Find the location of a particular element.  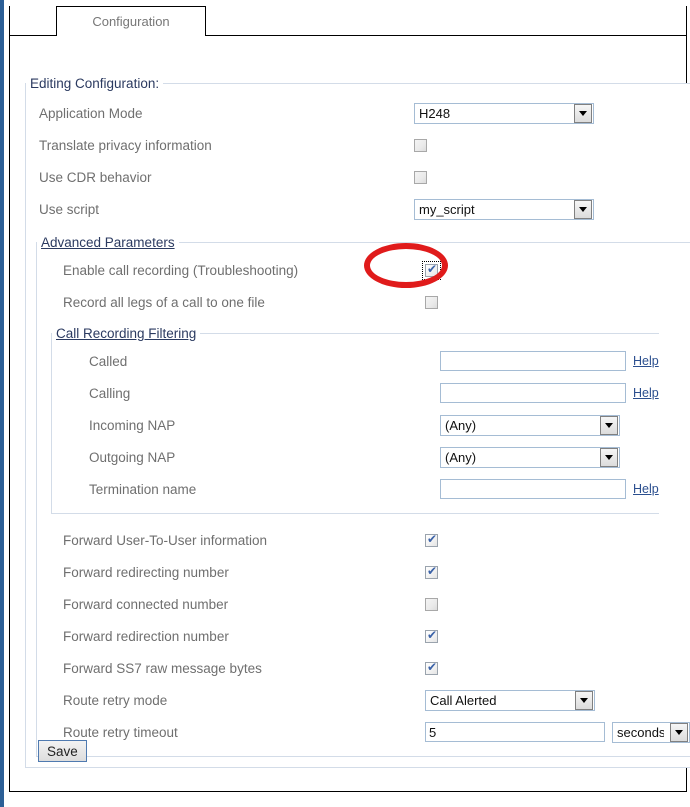

route-retry-timeout-input is located at coordinates (515, 732).